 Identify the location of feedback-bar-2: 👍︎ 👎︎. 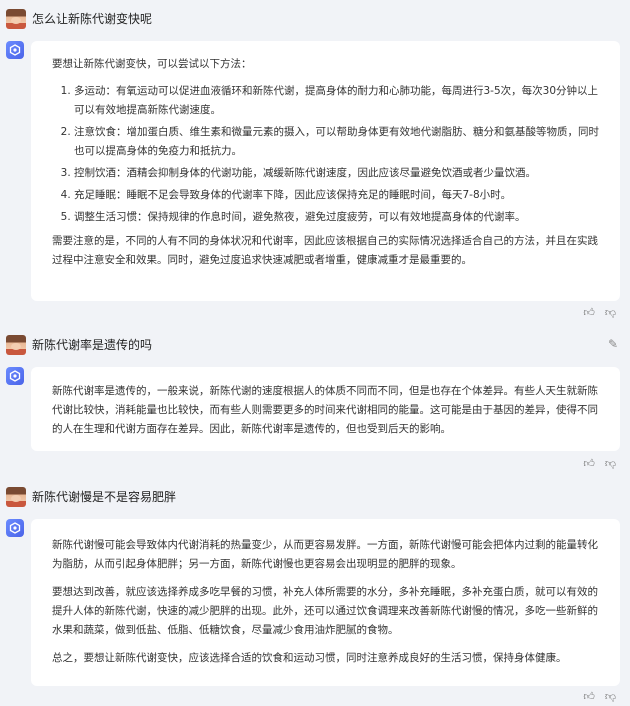
(599, 464).